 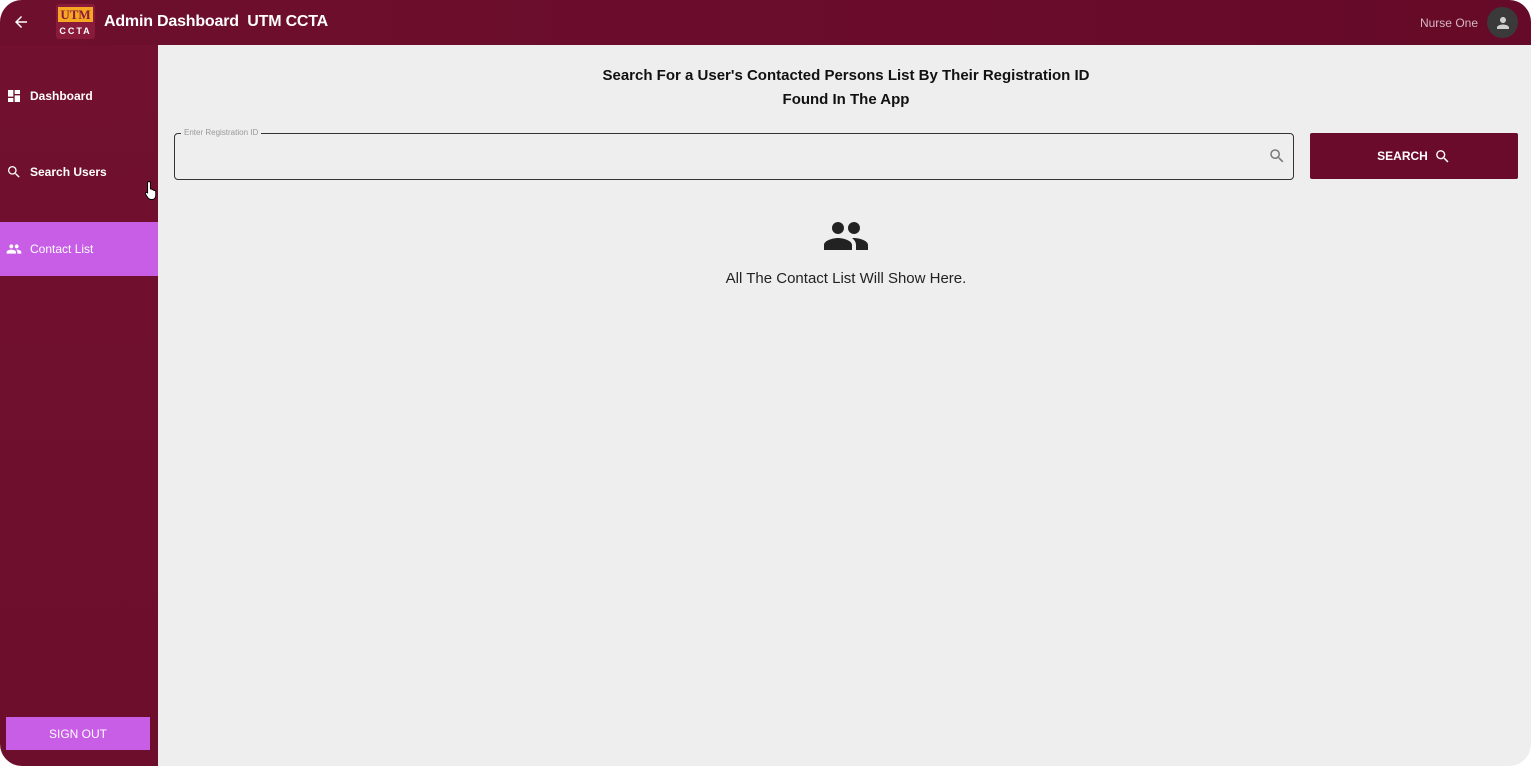 I want to click on user-name: Nurse One, so click(x=1448, y=23).